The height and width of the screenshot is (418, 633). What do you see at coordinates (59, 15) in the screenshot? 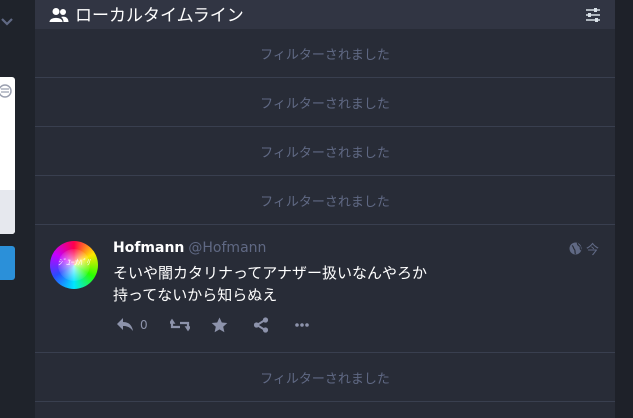
I see `users-icon` at bounding box center [59, 15].